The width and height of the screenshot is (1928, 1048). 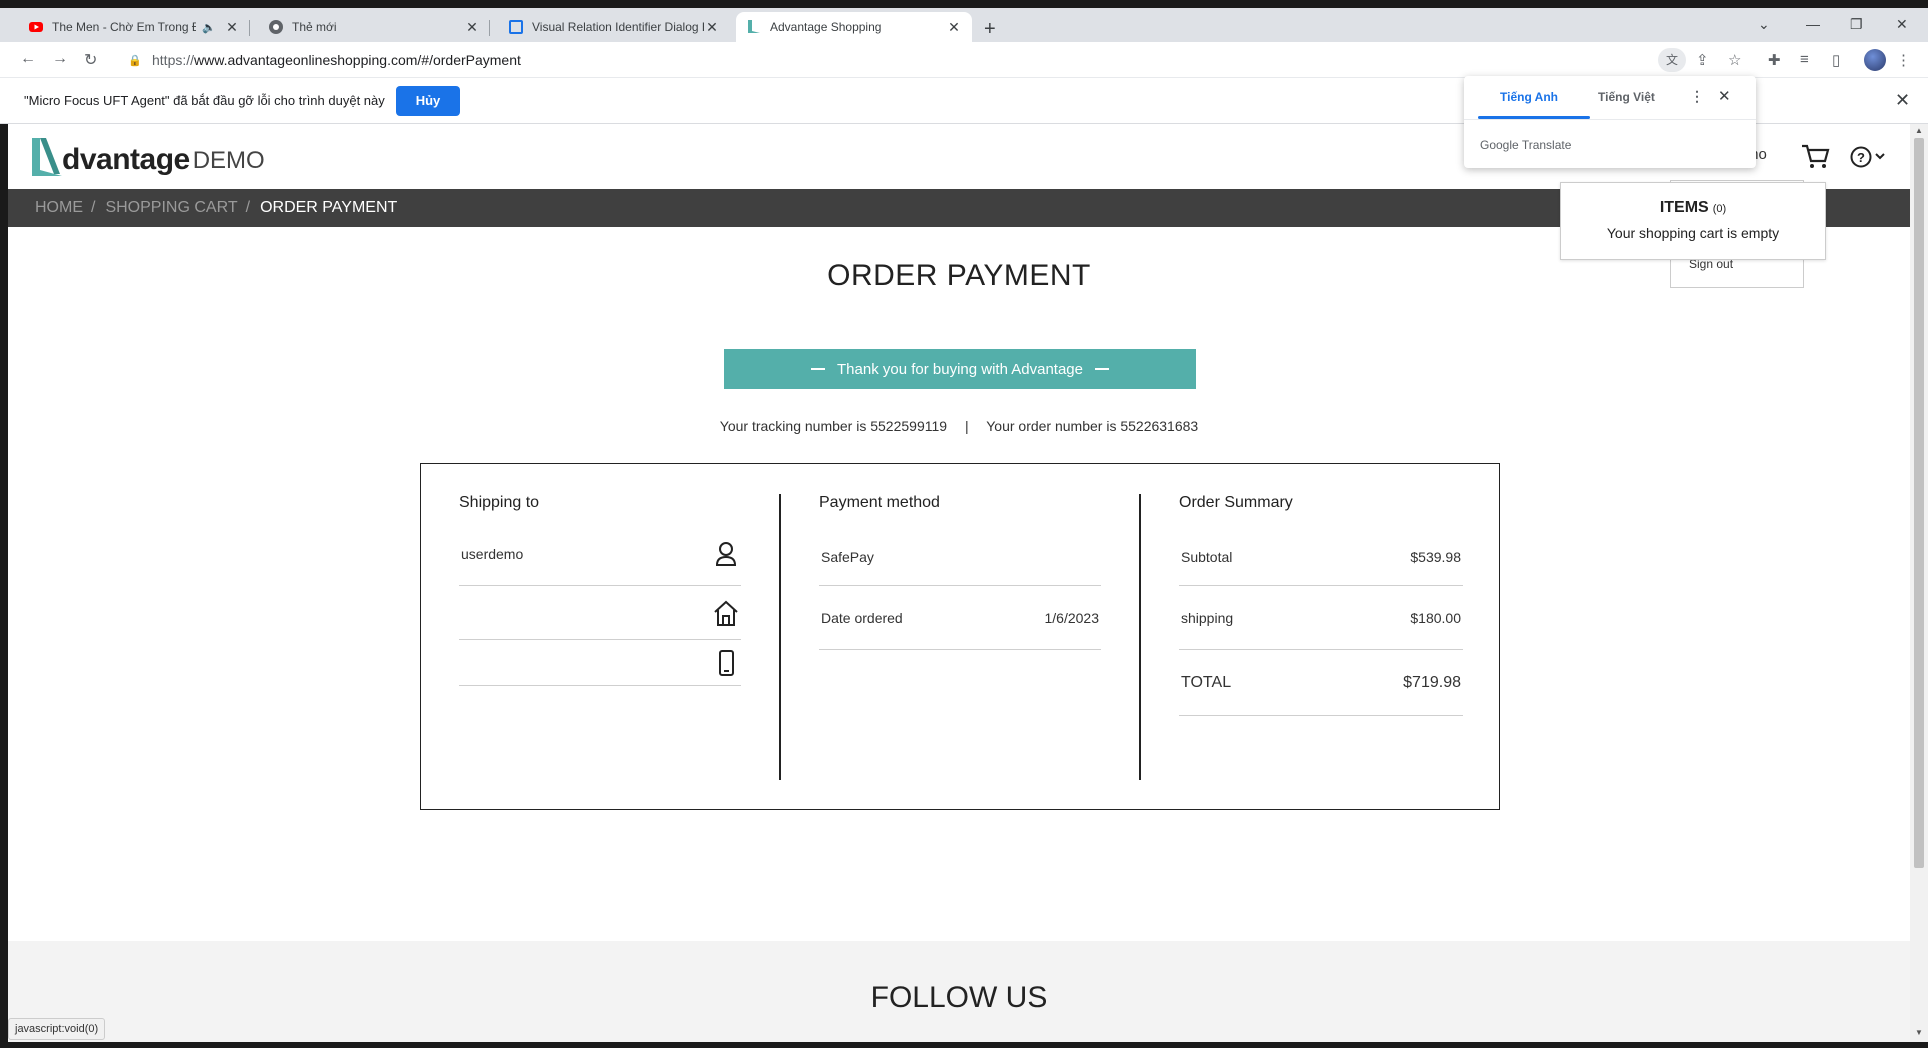 I want to click on tab-source-language: Tiếng Anh, so click(x=1529, y=97).